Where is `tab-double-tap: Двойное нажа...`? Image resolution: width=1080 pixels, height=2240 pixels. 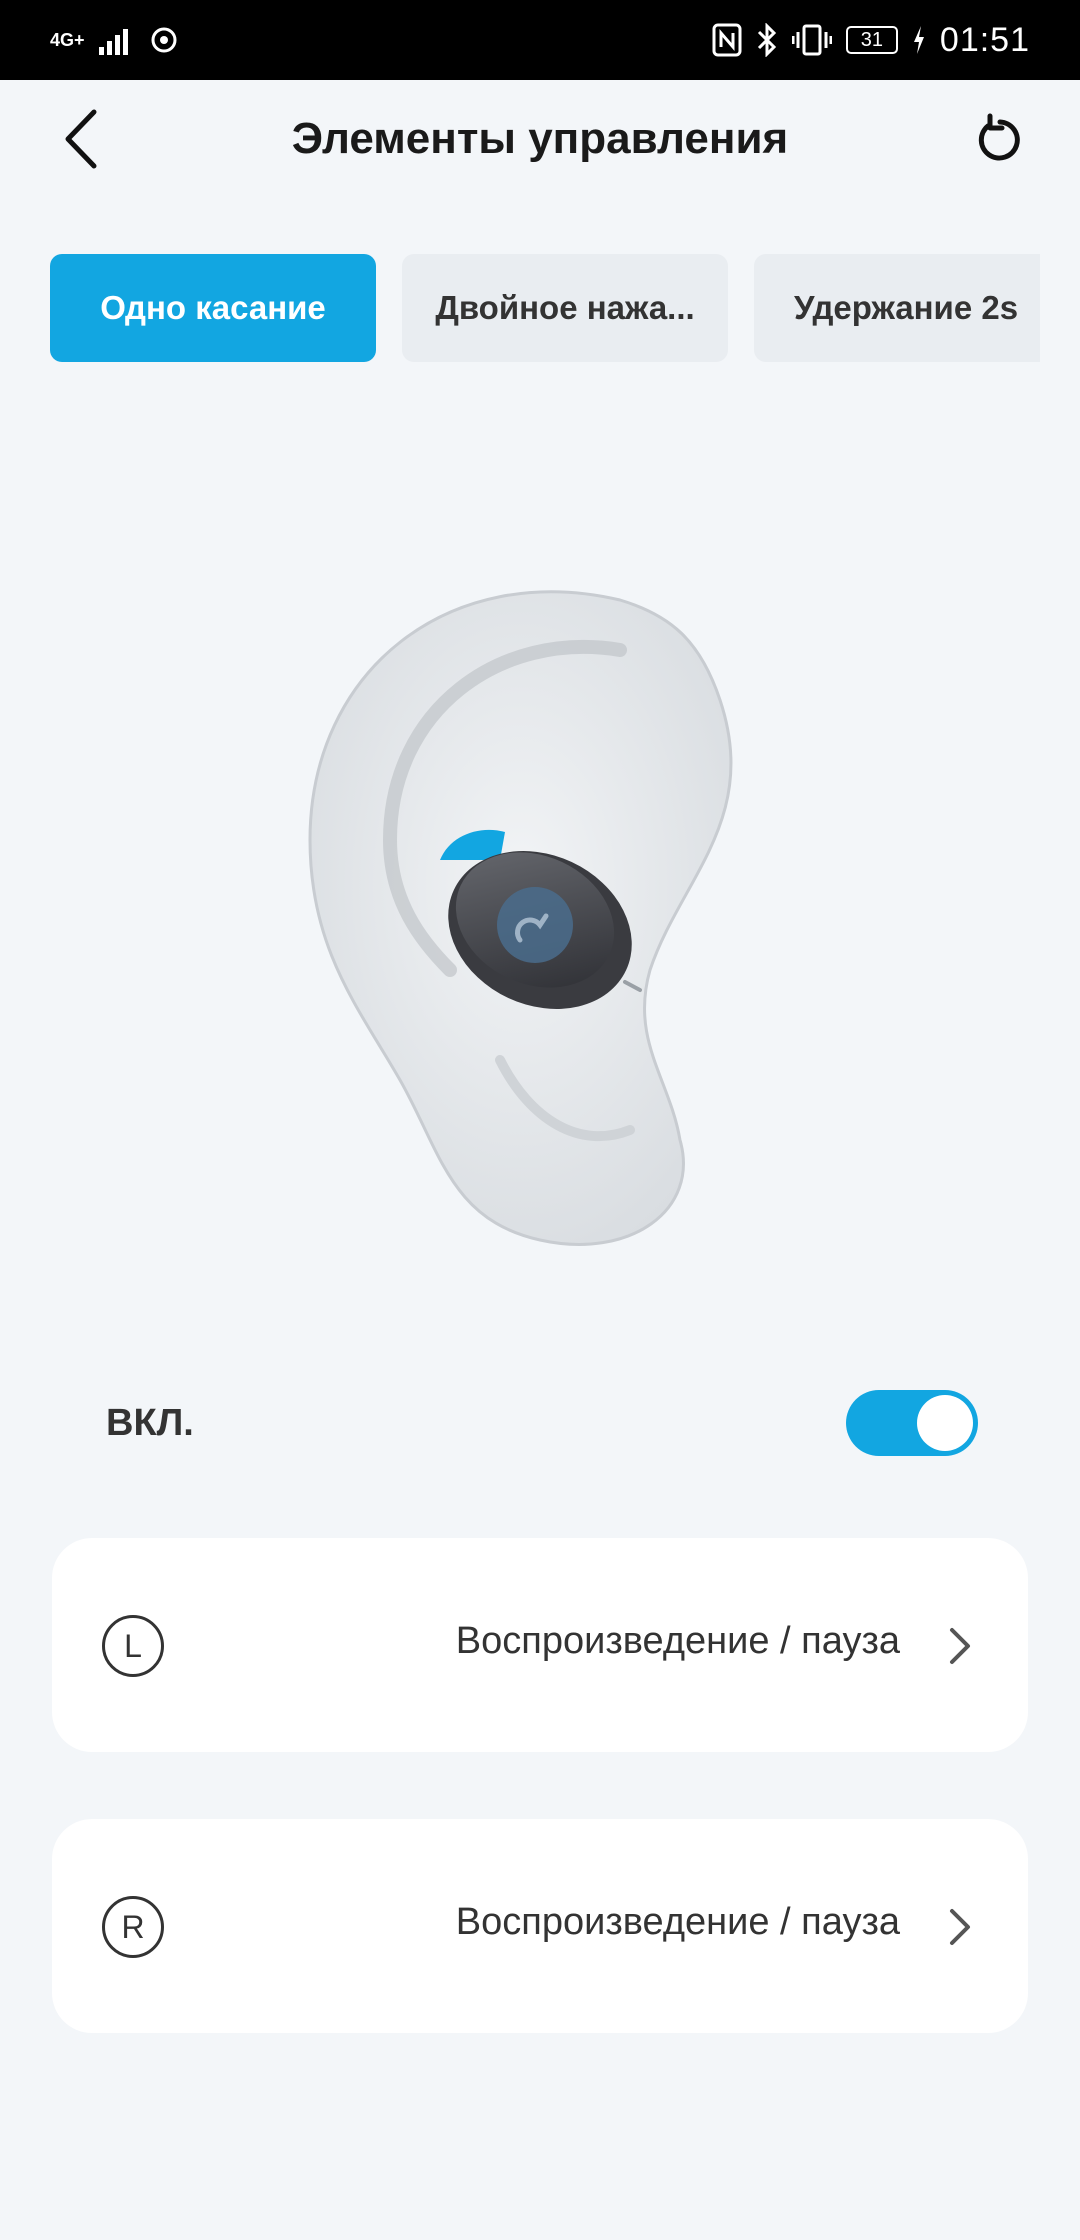
tab-double-tap: Двойное нажа... is located at coordinates (565, 308).